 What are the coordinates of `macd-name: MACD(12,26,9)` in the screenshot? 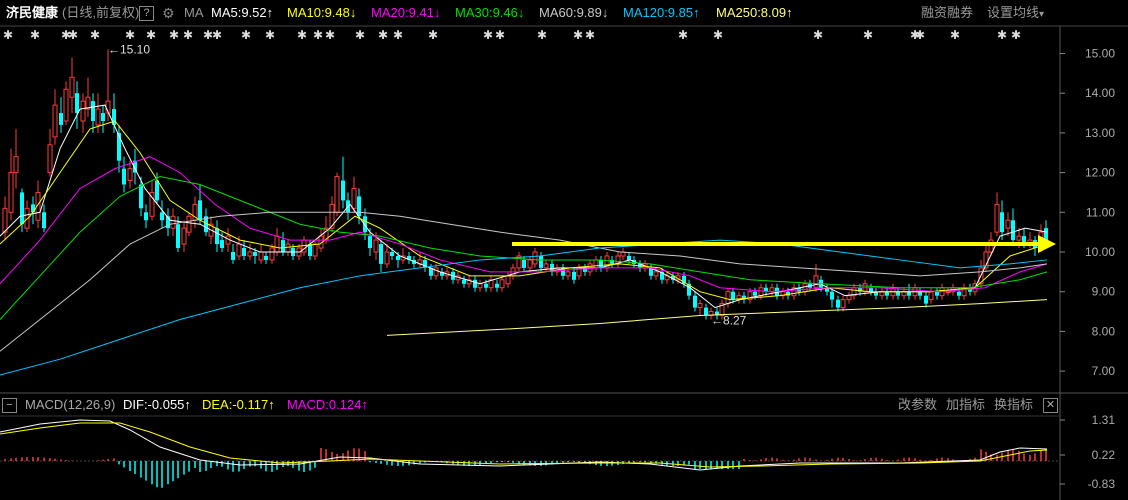 It's located at (70, 405).